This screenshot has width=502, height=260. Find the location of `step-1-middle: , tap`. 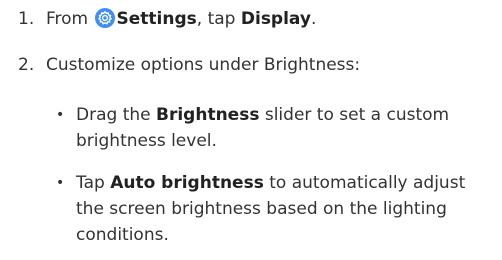

step-1-middle: , tap is located at coordinates (216, 19).